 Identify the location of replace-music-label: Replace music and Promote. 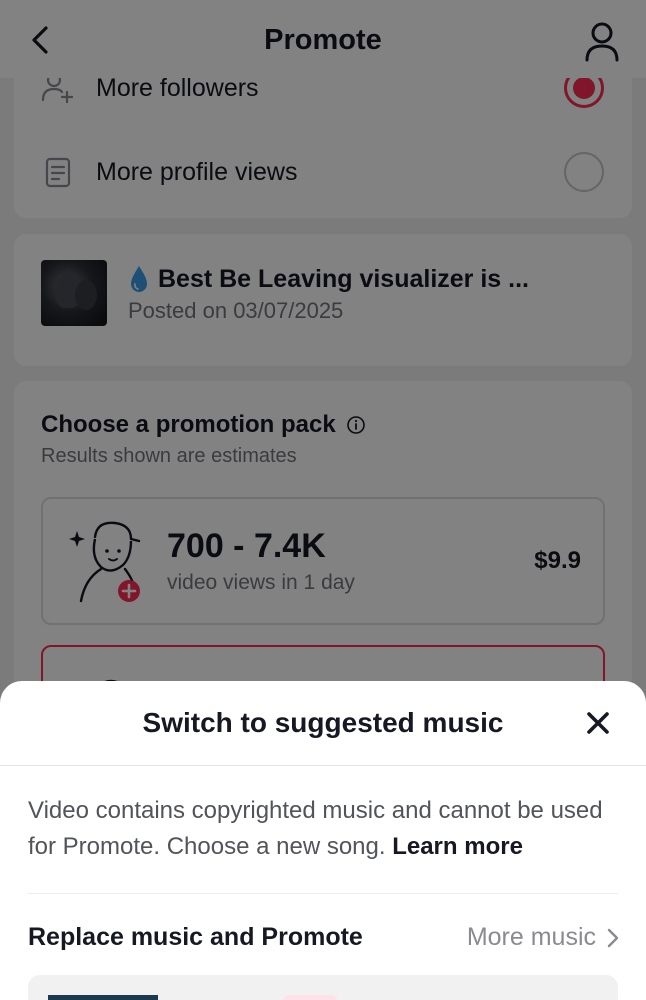
(195, 937).